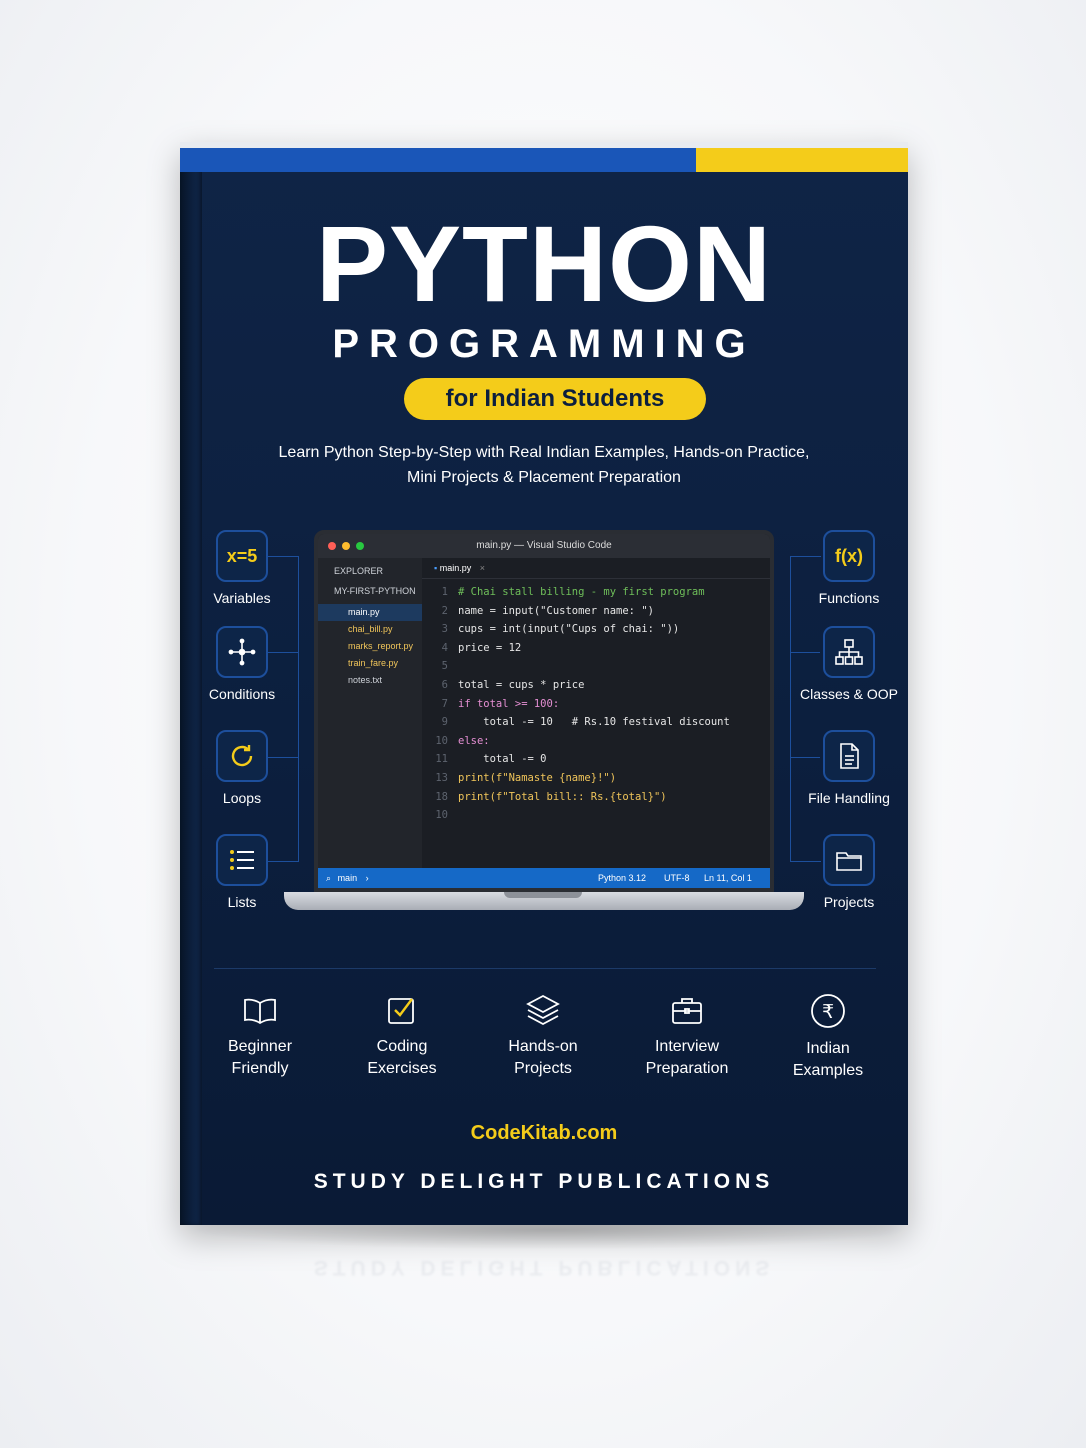 Image resolution: width=1086 pixels, height=1448 pixels. I want to click on code-text: price = 12, so click(490, 647).